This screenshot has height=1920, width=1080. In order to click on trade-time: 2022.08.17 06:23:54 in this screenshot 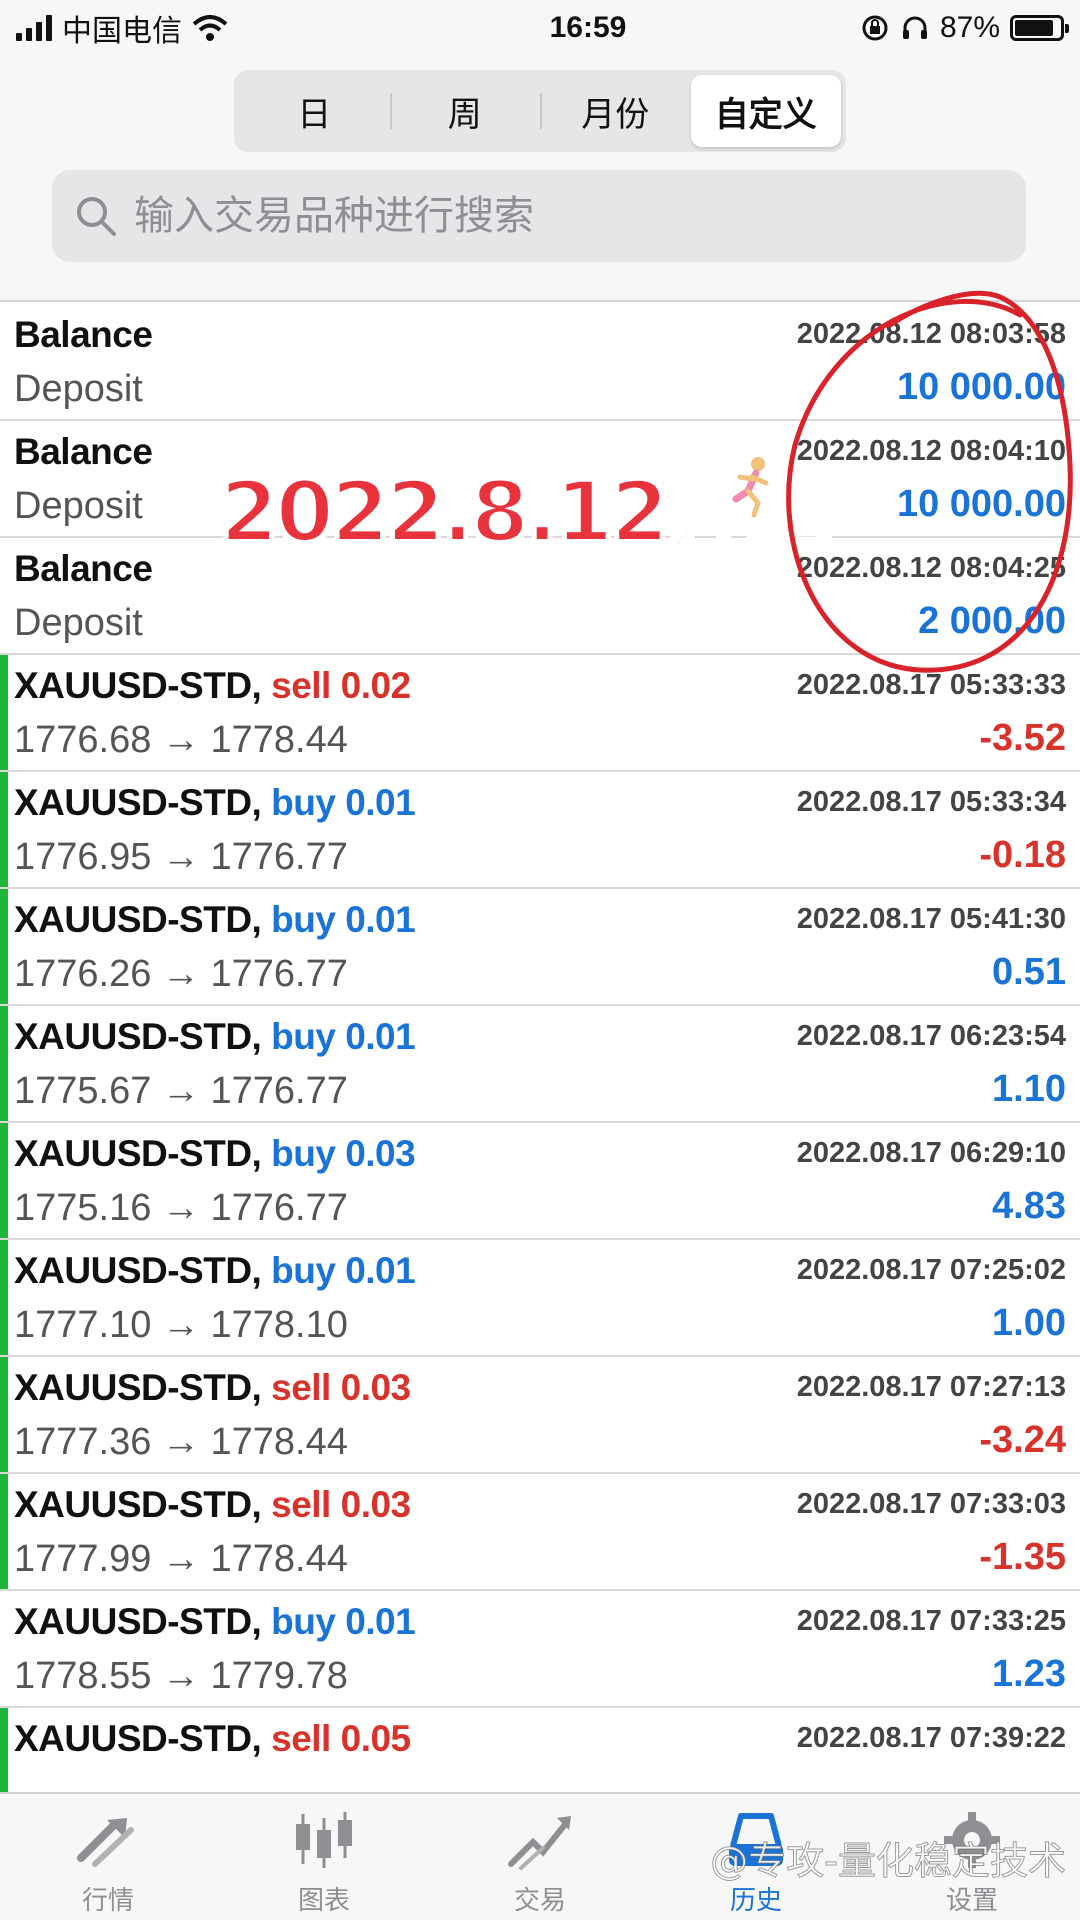, I will do `click(931, 1036)`.